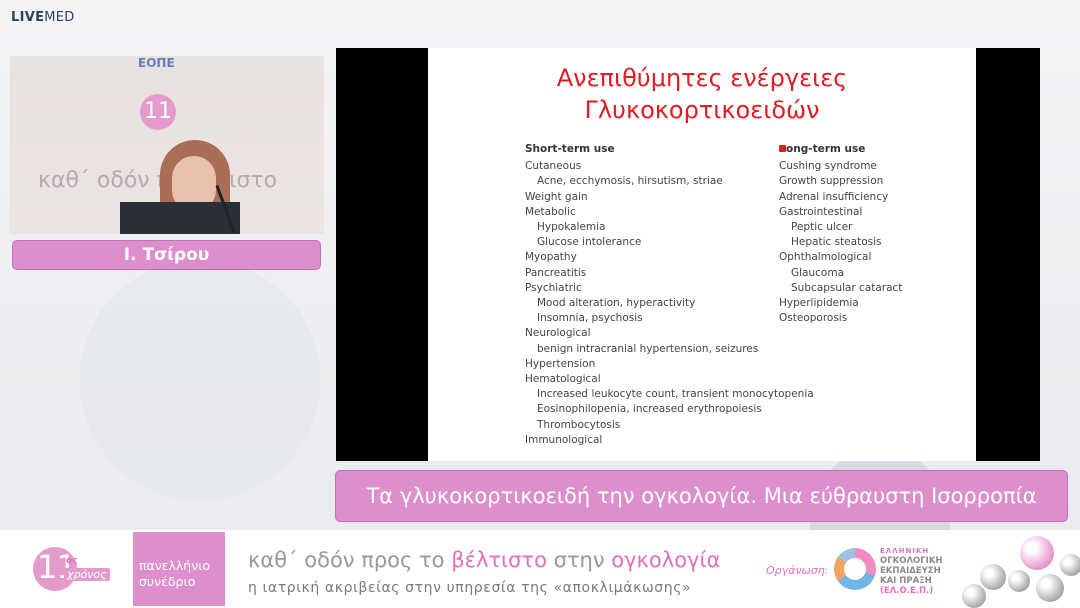 This screenshot has width=1080, height=608. I want to click on decorative-spheres, so click(1020, 571).